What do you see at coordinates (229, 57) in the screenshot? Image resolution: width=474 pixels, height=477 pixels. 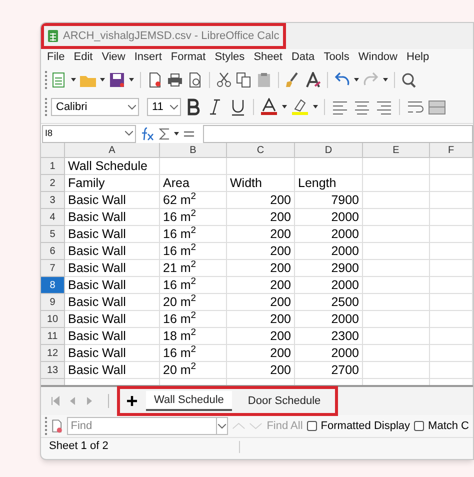 I see `menu-item: Styles` at bounding box center [229, 57].